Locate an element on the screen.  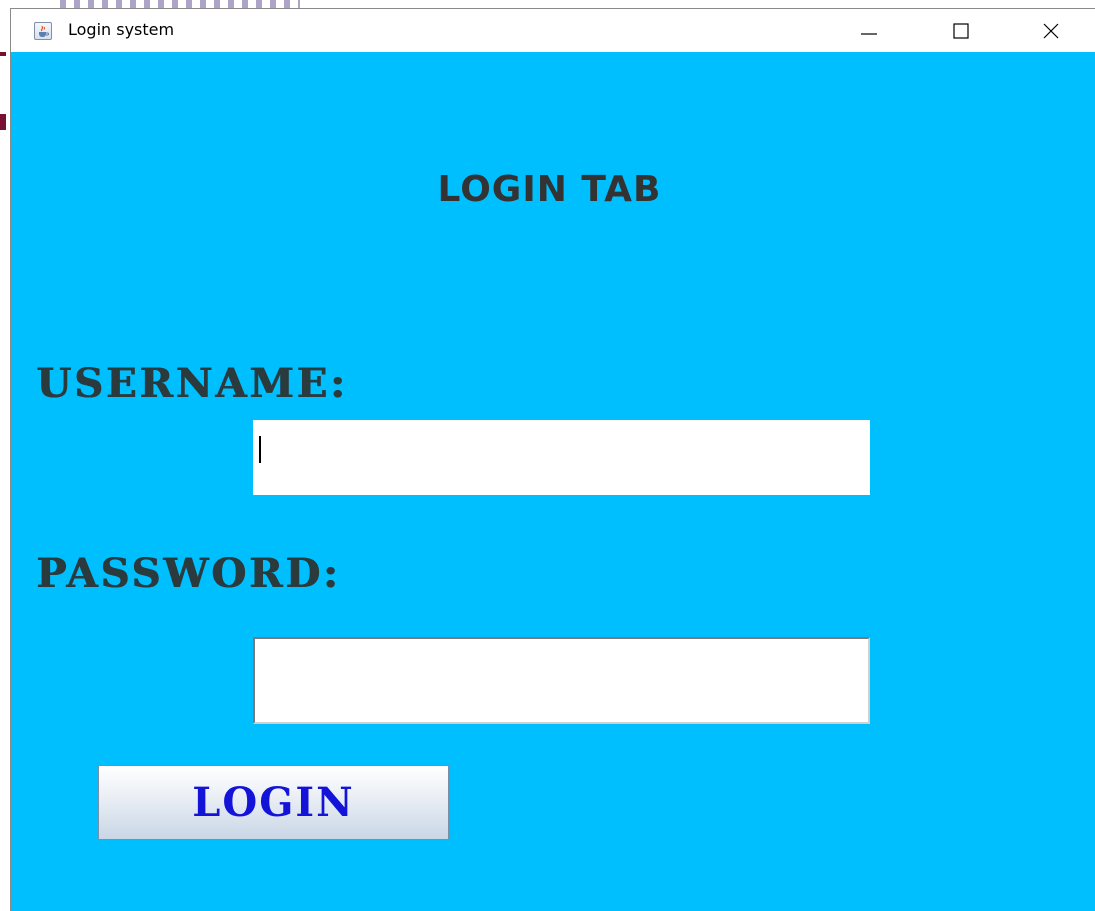
minimize-icon is located at coordinates (869, 33).